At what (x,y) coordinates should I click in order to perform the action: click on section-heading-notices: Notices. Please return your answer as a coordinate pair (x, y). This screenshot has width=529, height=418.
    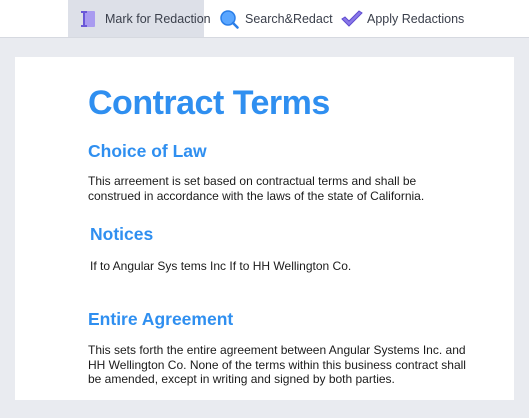
    Looking at the image, I should click on (122, 234).